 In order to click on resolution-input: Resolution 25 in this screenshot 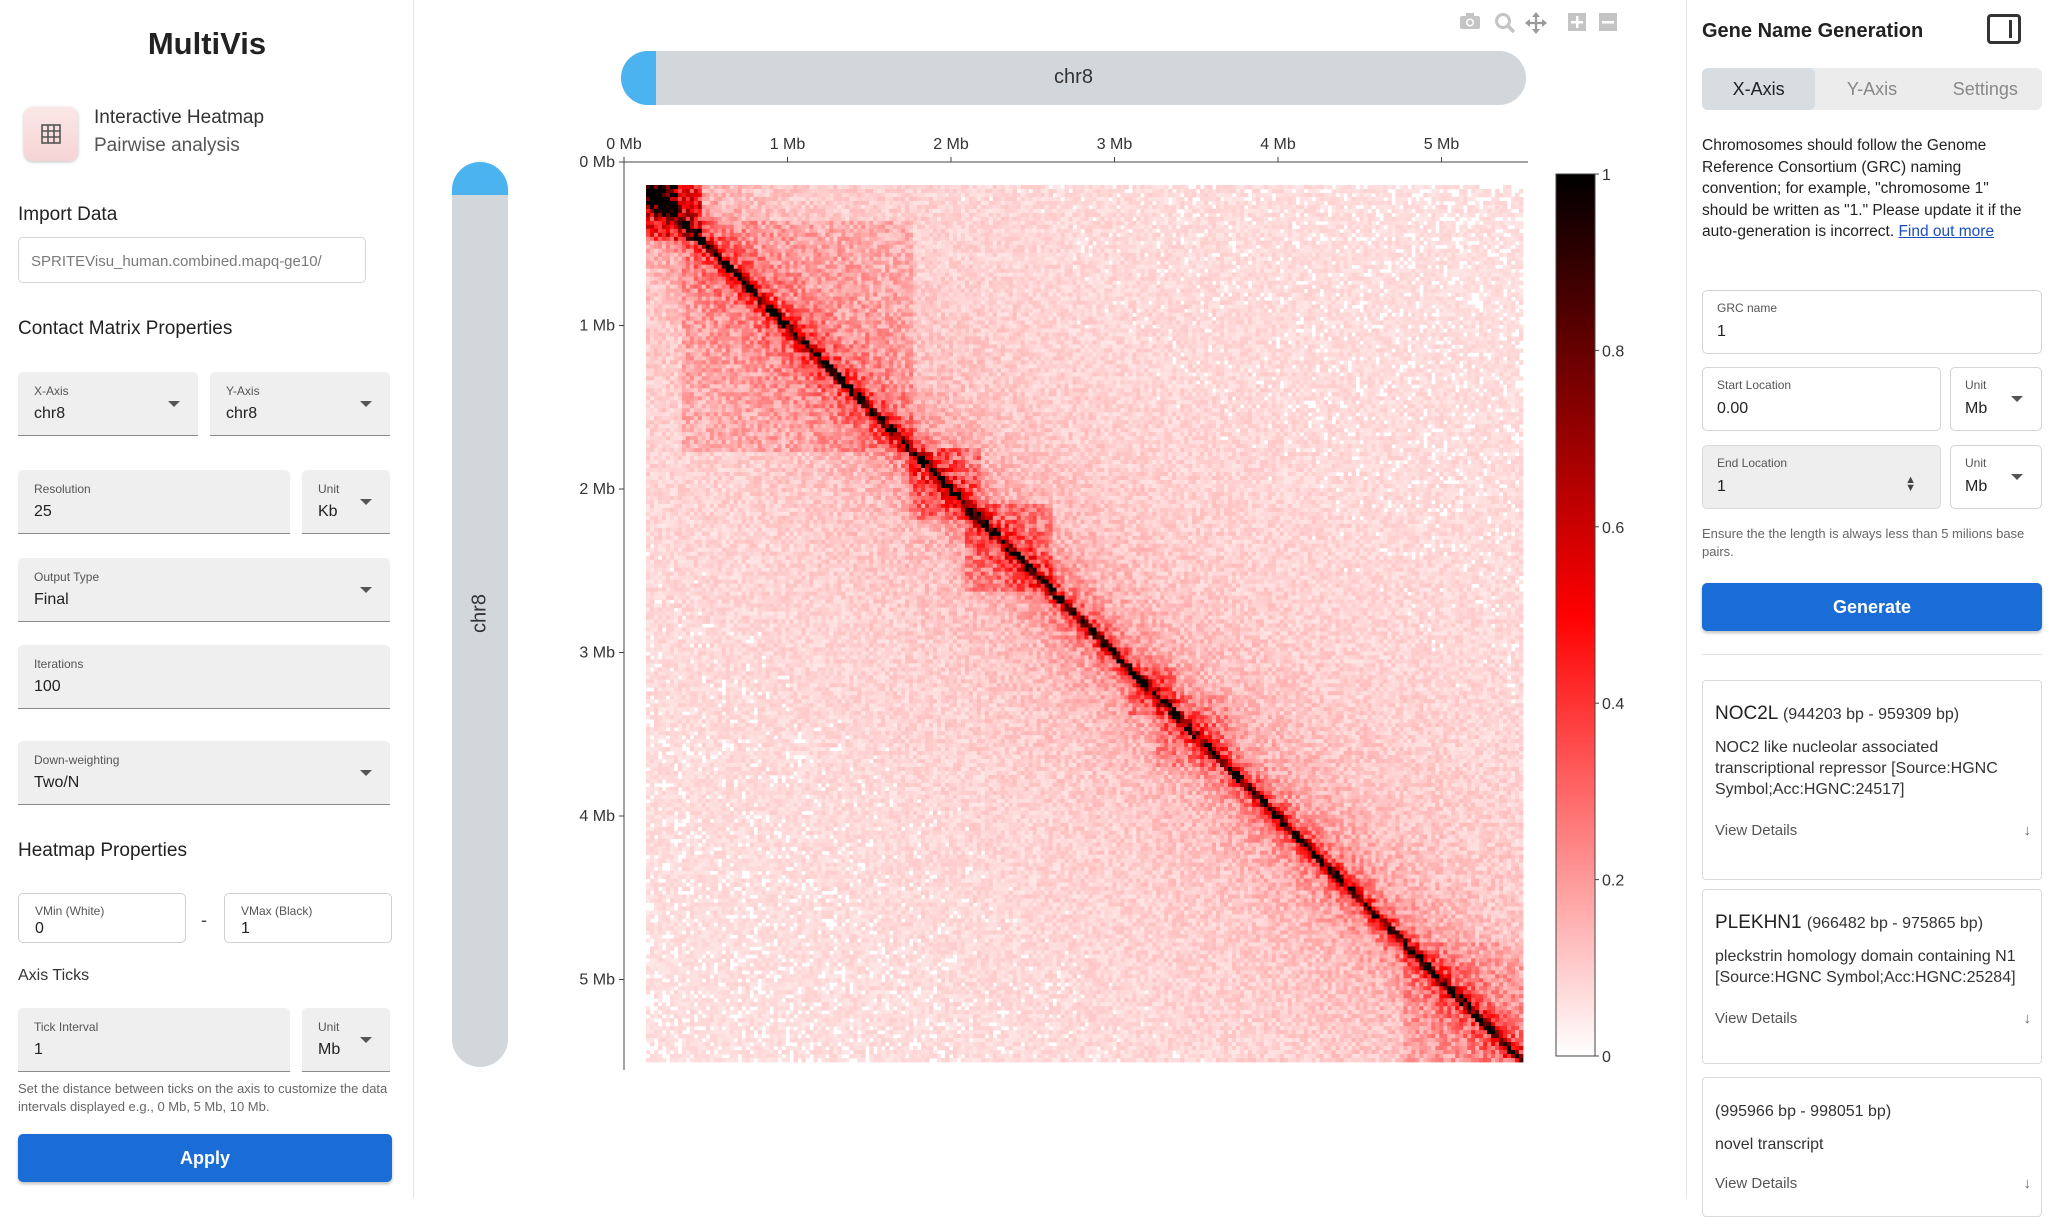, I will do `click(154, 502)`.